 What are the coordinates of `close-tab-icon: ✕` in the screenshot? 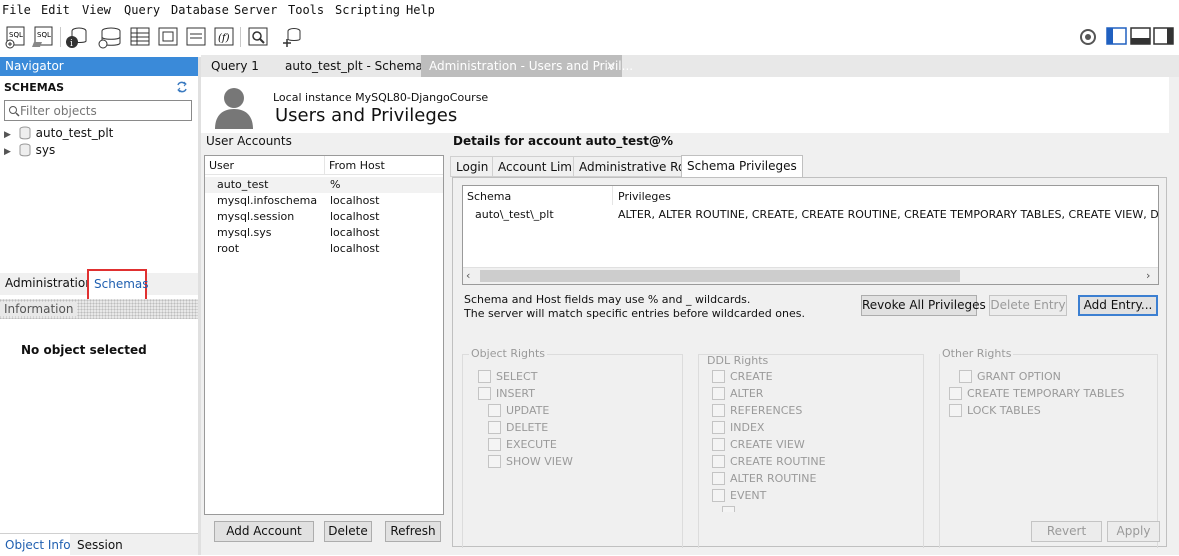 It's located at (611, 66).